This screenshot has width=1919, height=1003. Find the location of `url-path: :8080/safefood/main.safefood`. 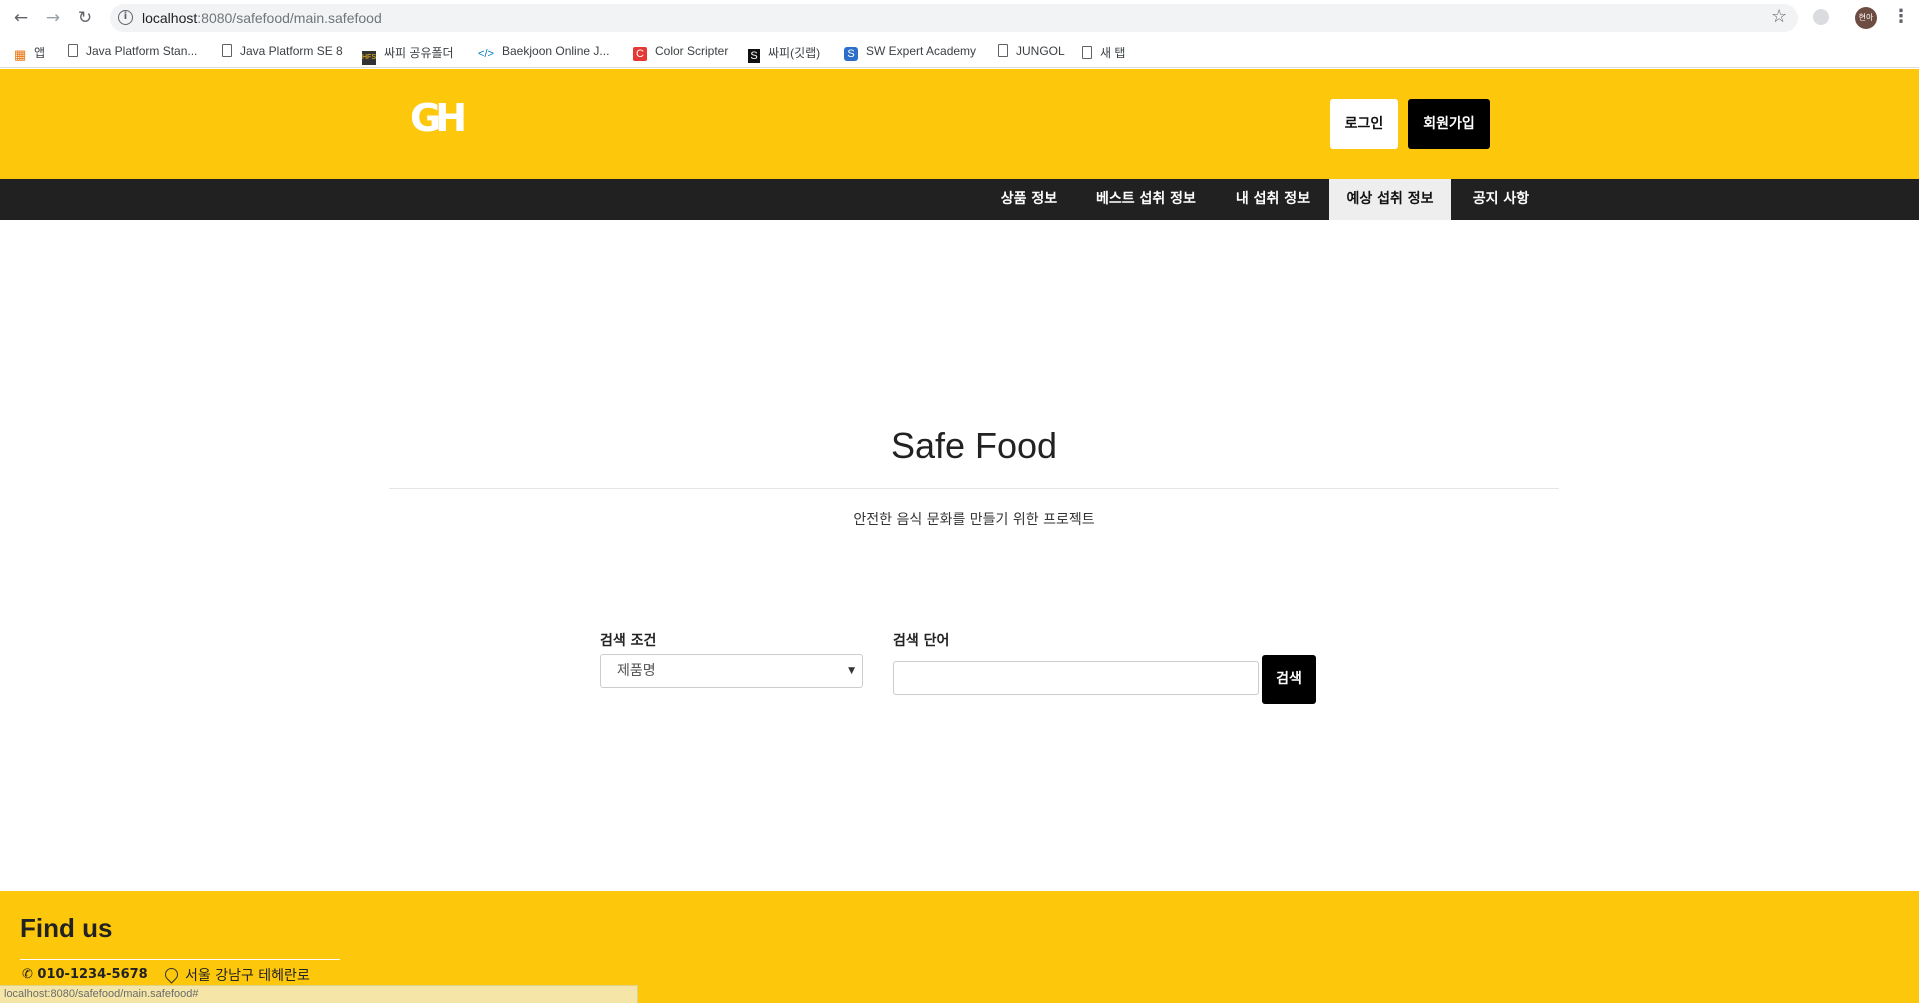

url-path: :8080/safefood/main.safefood is located at coordinates (289, 18).